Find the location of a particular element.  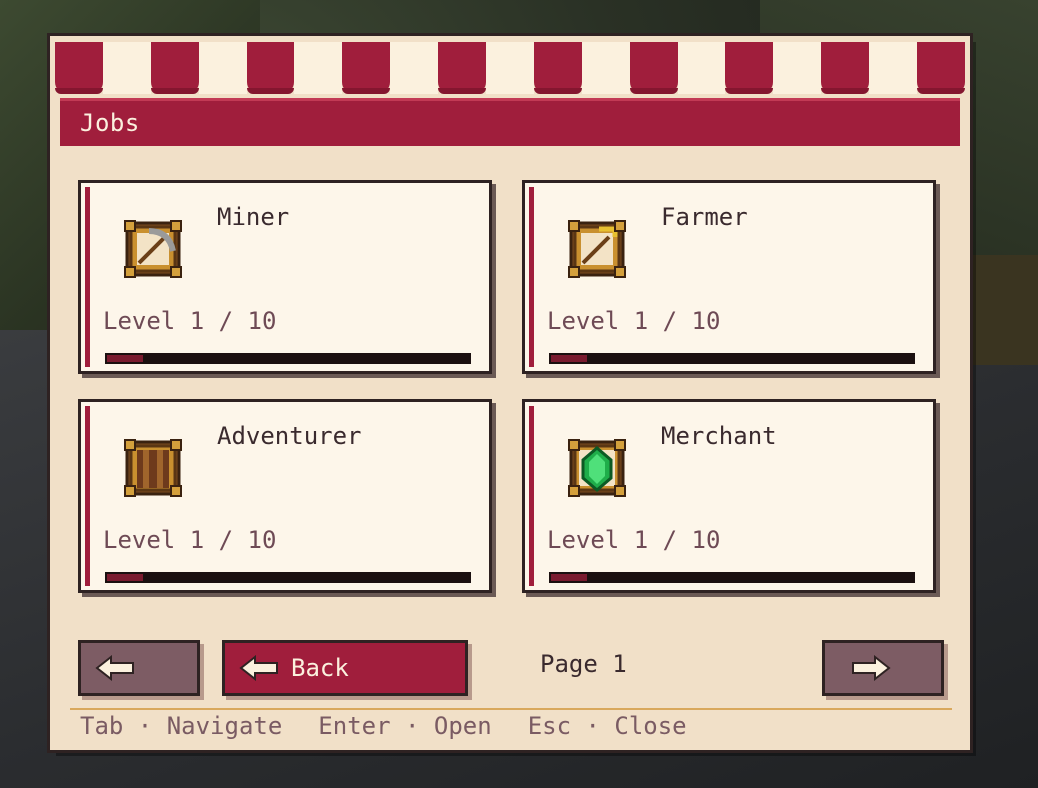

job-name: Farmer is located at coordinates (704, 217).